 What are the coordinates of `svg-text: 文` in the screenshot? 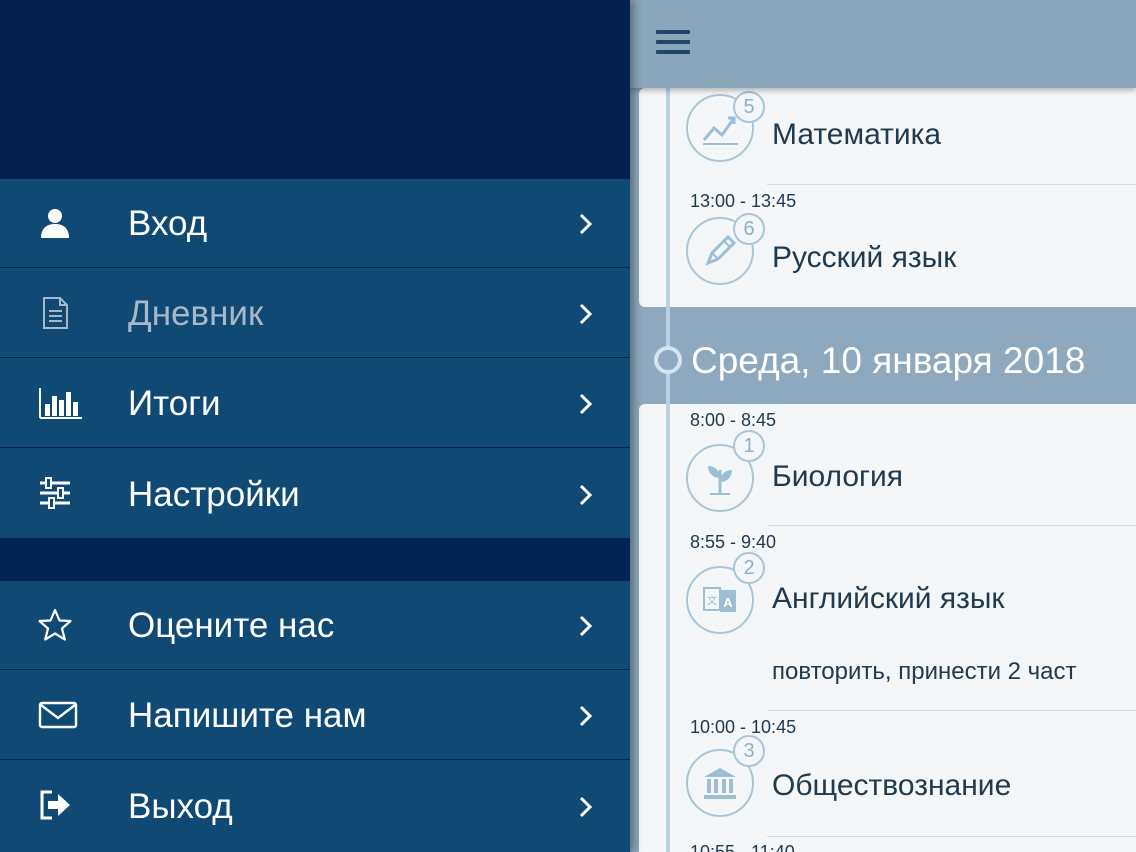 It's located at (712, 600).